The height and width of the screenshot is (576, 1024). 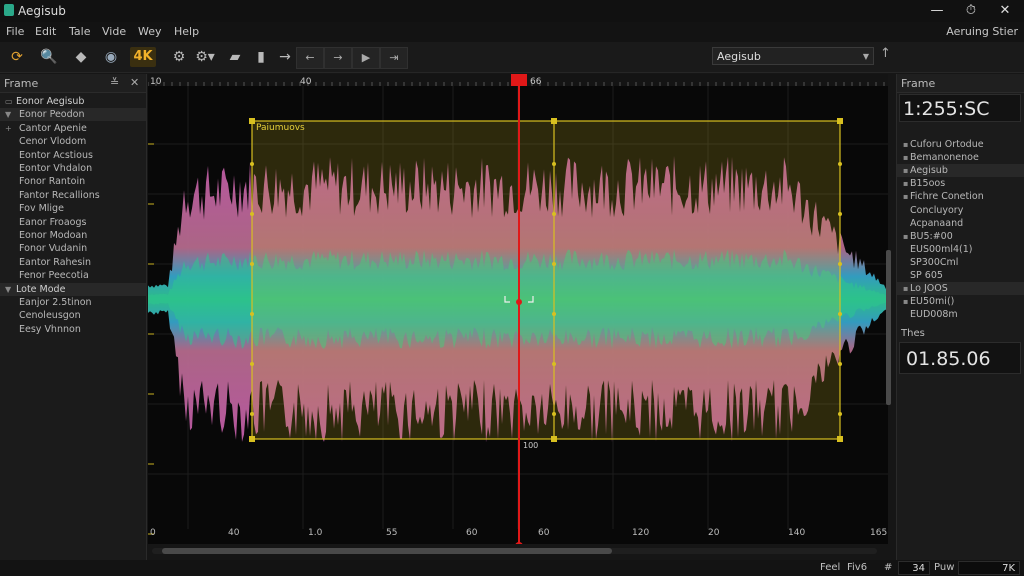 I want to click on left-panel-row-label: Eontor Vhdalon, so click(x=56, y=168).